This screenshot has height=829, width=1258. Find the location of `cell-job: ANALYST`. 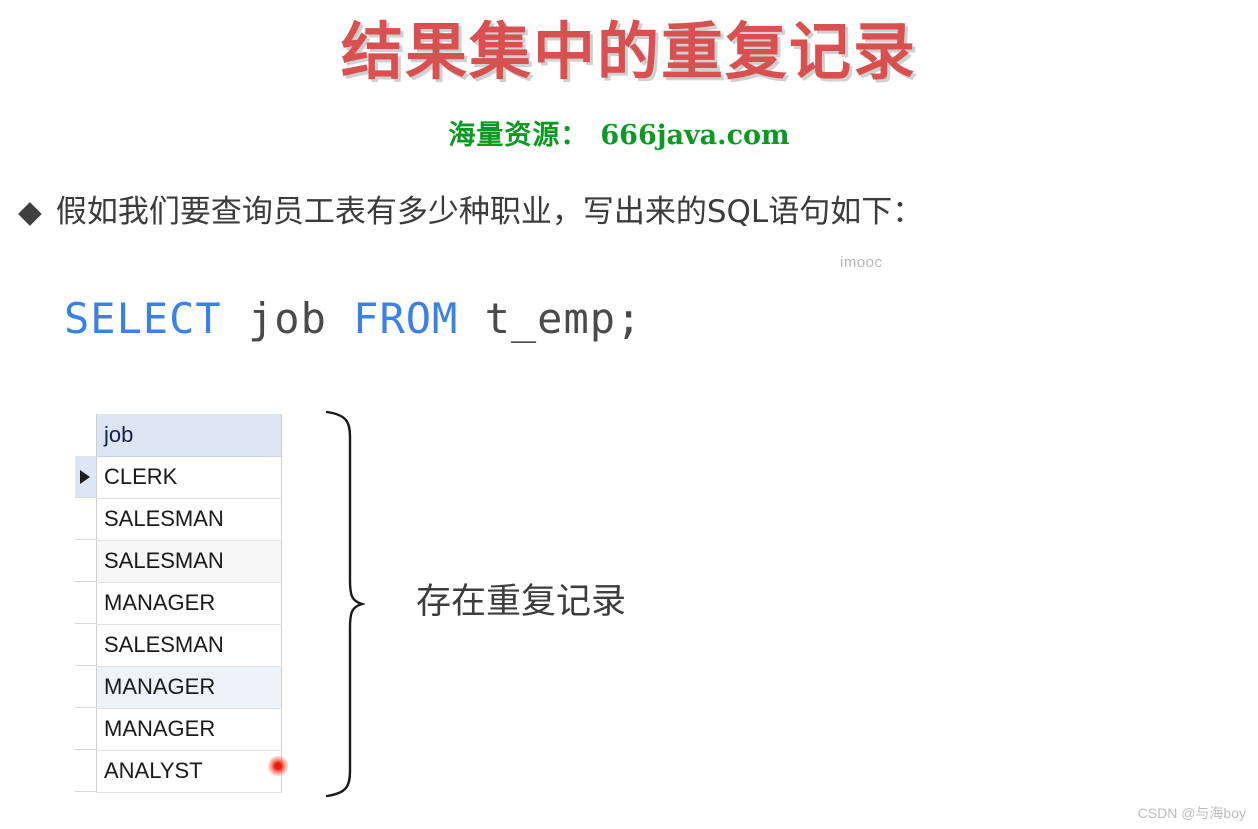

cell-job: ANALYST is located at coordinates (189, 771).